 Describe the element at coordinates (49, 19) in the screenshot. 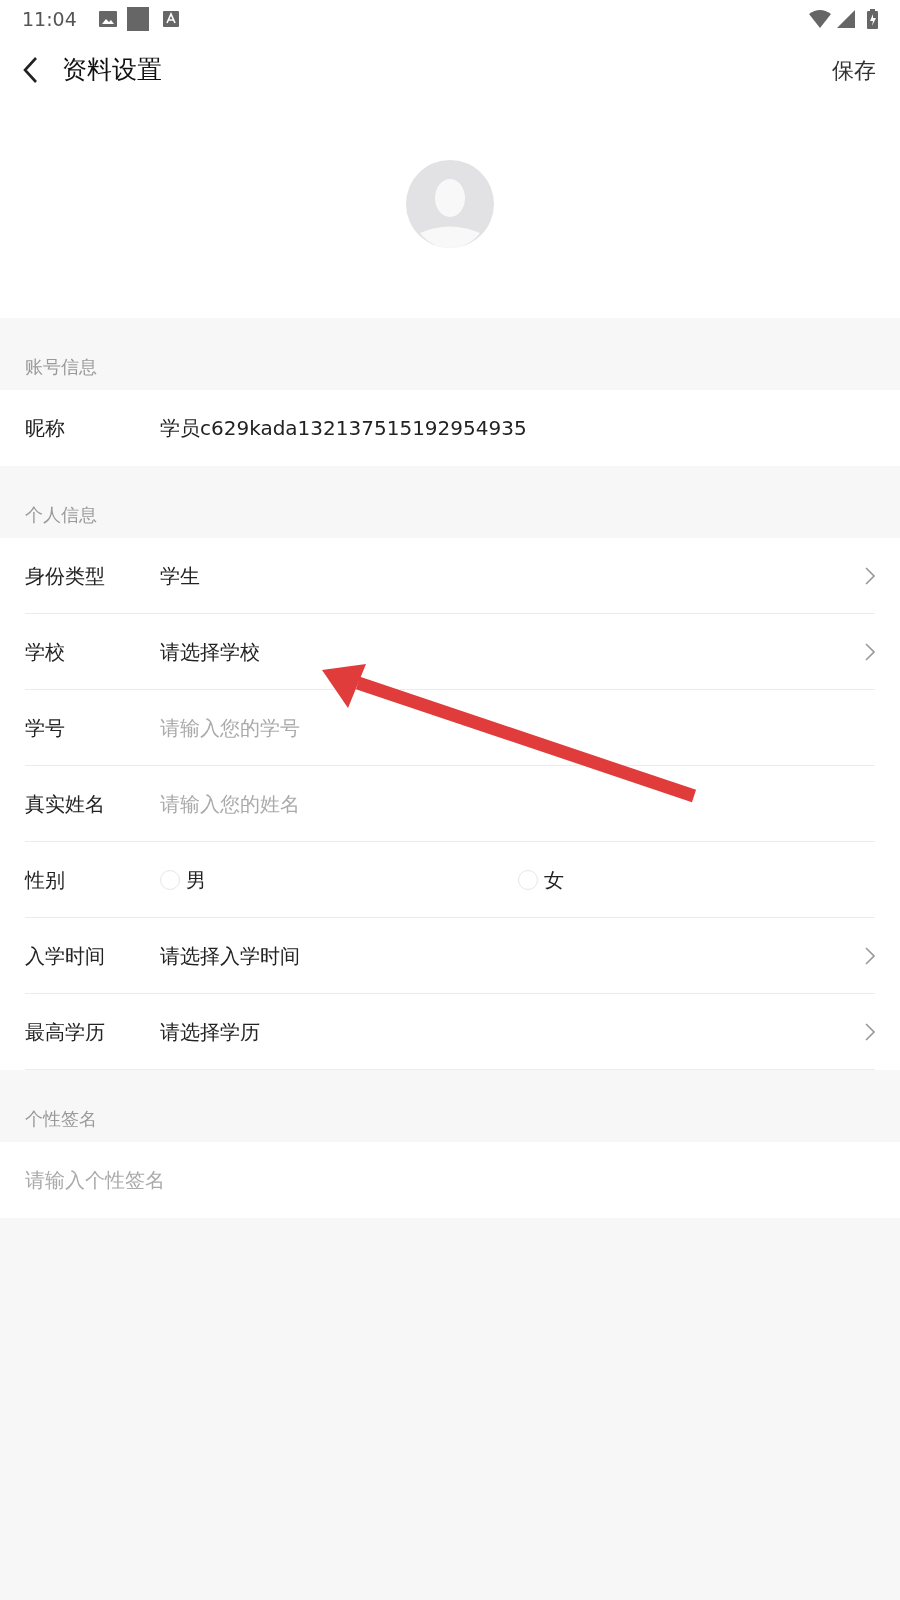

I see `status-time: 11:04` at that location.